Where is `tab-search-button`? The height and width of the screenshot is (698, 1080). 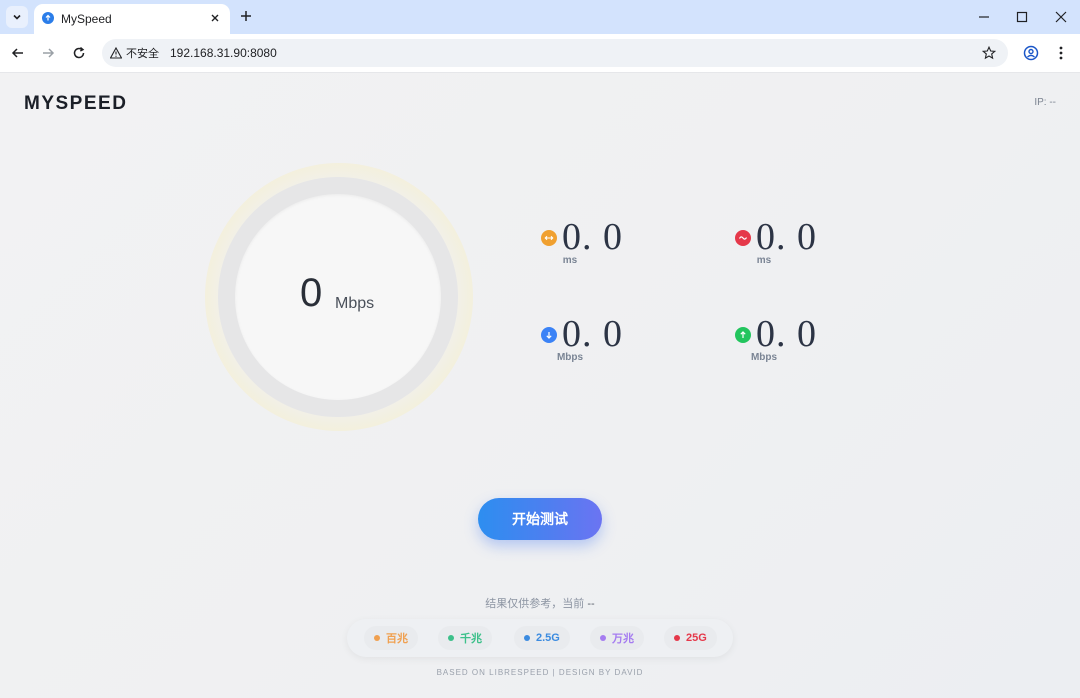
tab-search-button is located at coordinates (17, 17).